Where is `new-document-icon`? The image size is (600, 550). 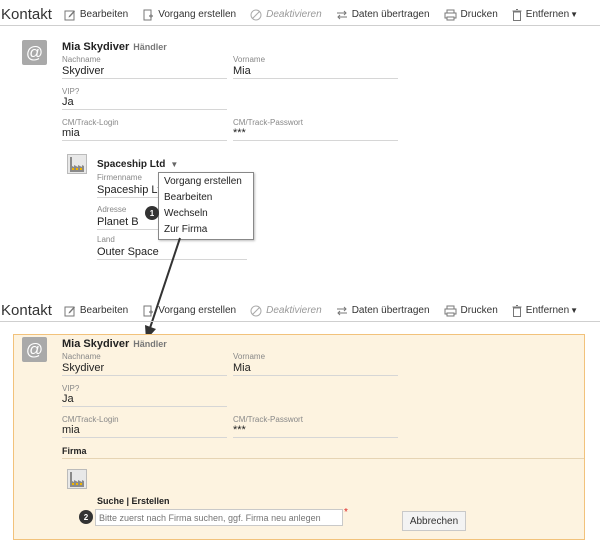
new-document-icon is located at coordinates (148, 310).